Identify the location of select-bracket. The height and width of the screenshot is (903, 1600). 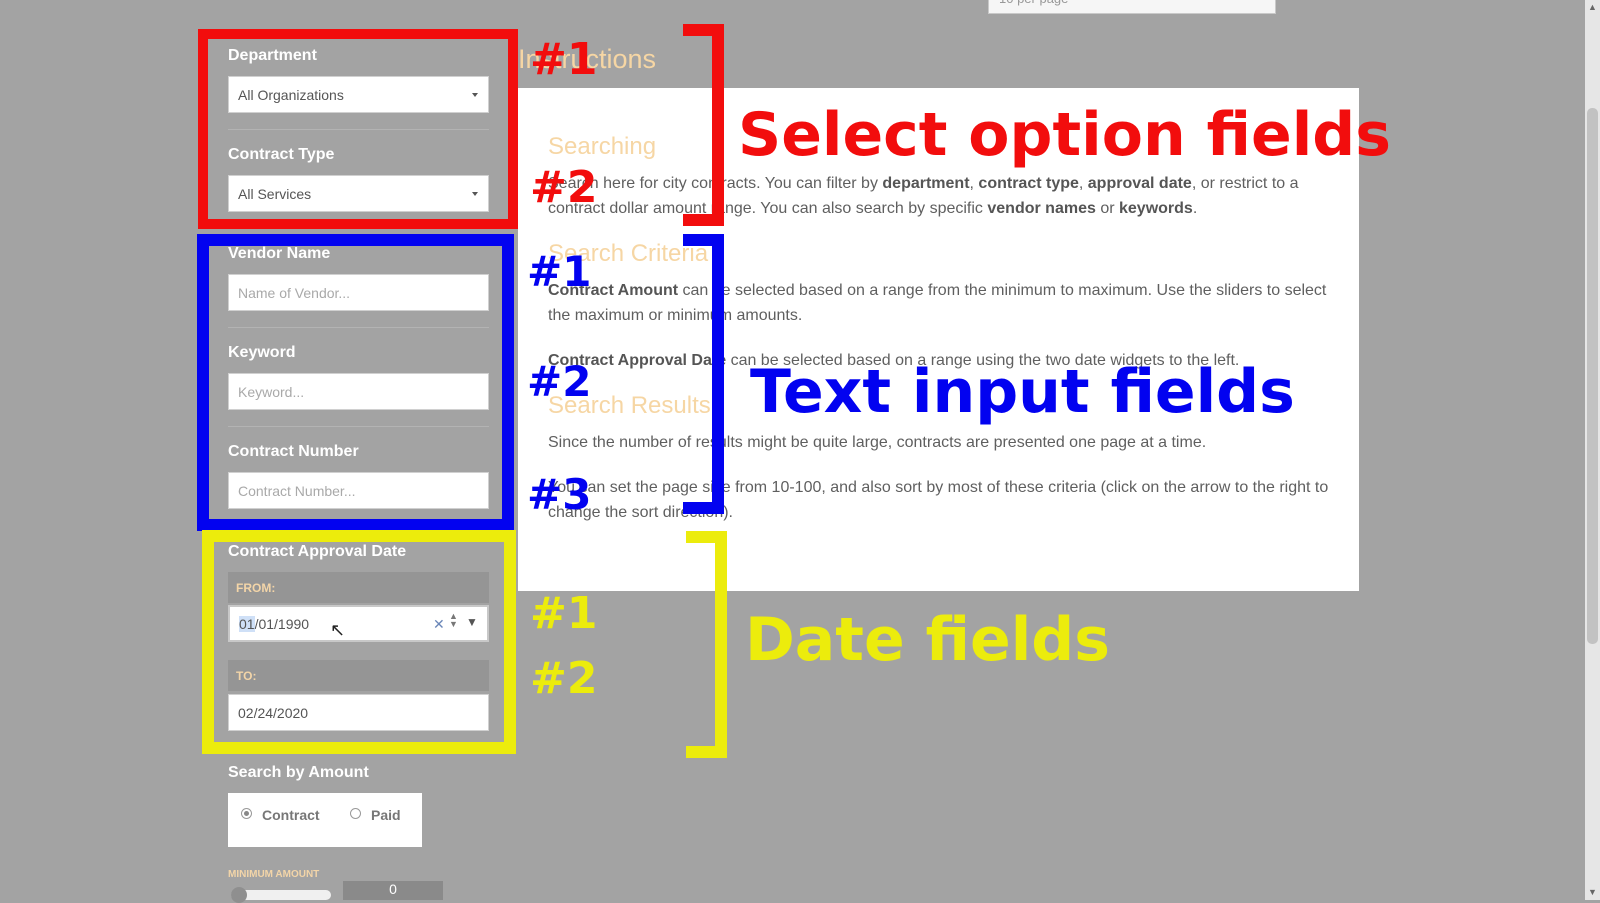
(703, 125).